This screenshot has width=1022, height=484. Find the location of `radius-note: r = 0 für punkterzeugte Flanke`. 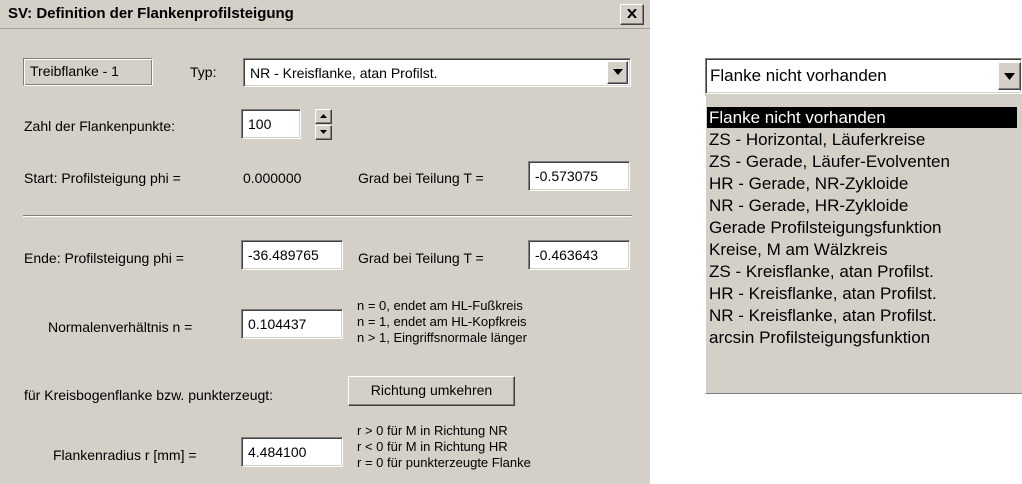

radius-note: r = 0 für punkterzeugte Flanke is located at coordinates (444, 462).